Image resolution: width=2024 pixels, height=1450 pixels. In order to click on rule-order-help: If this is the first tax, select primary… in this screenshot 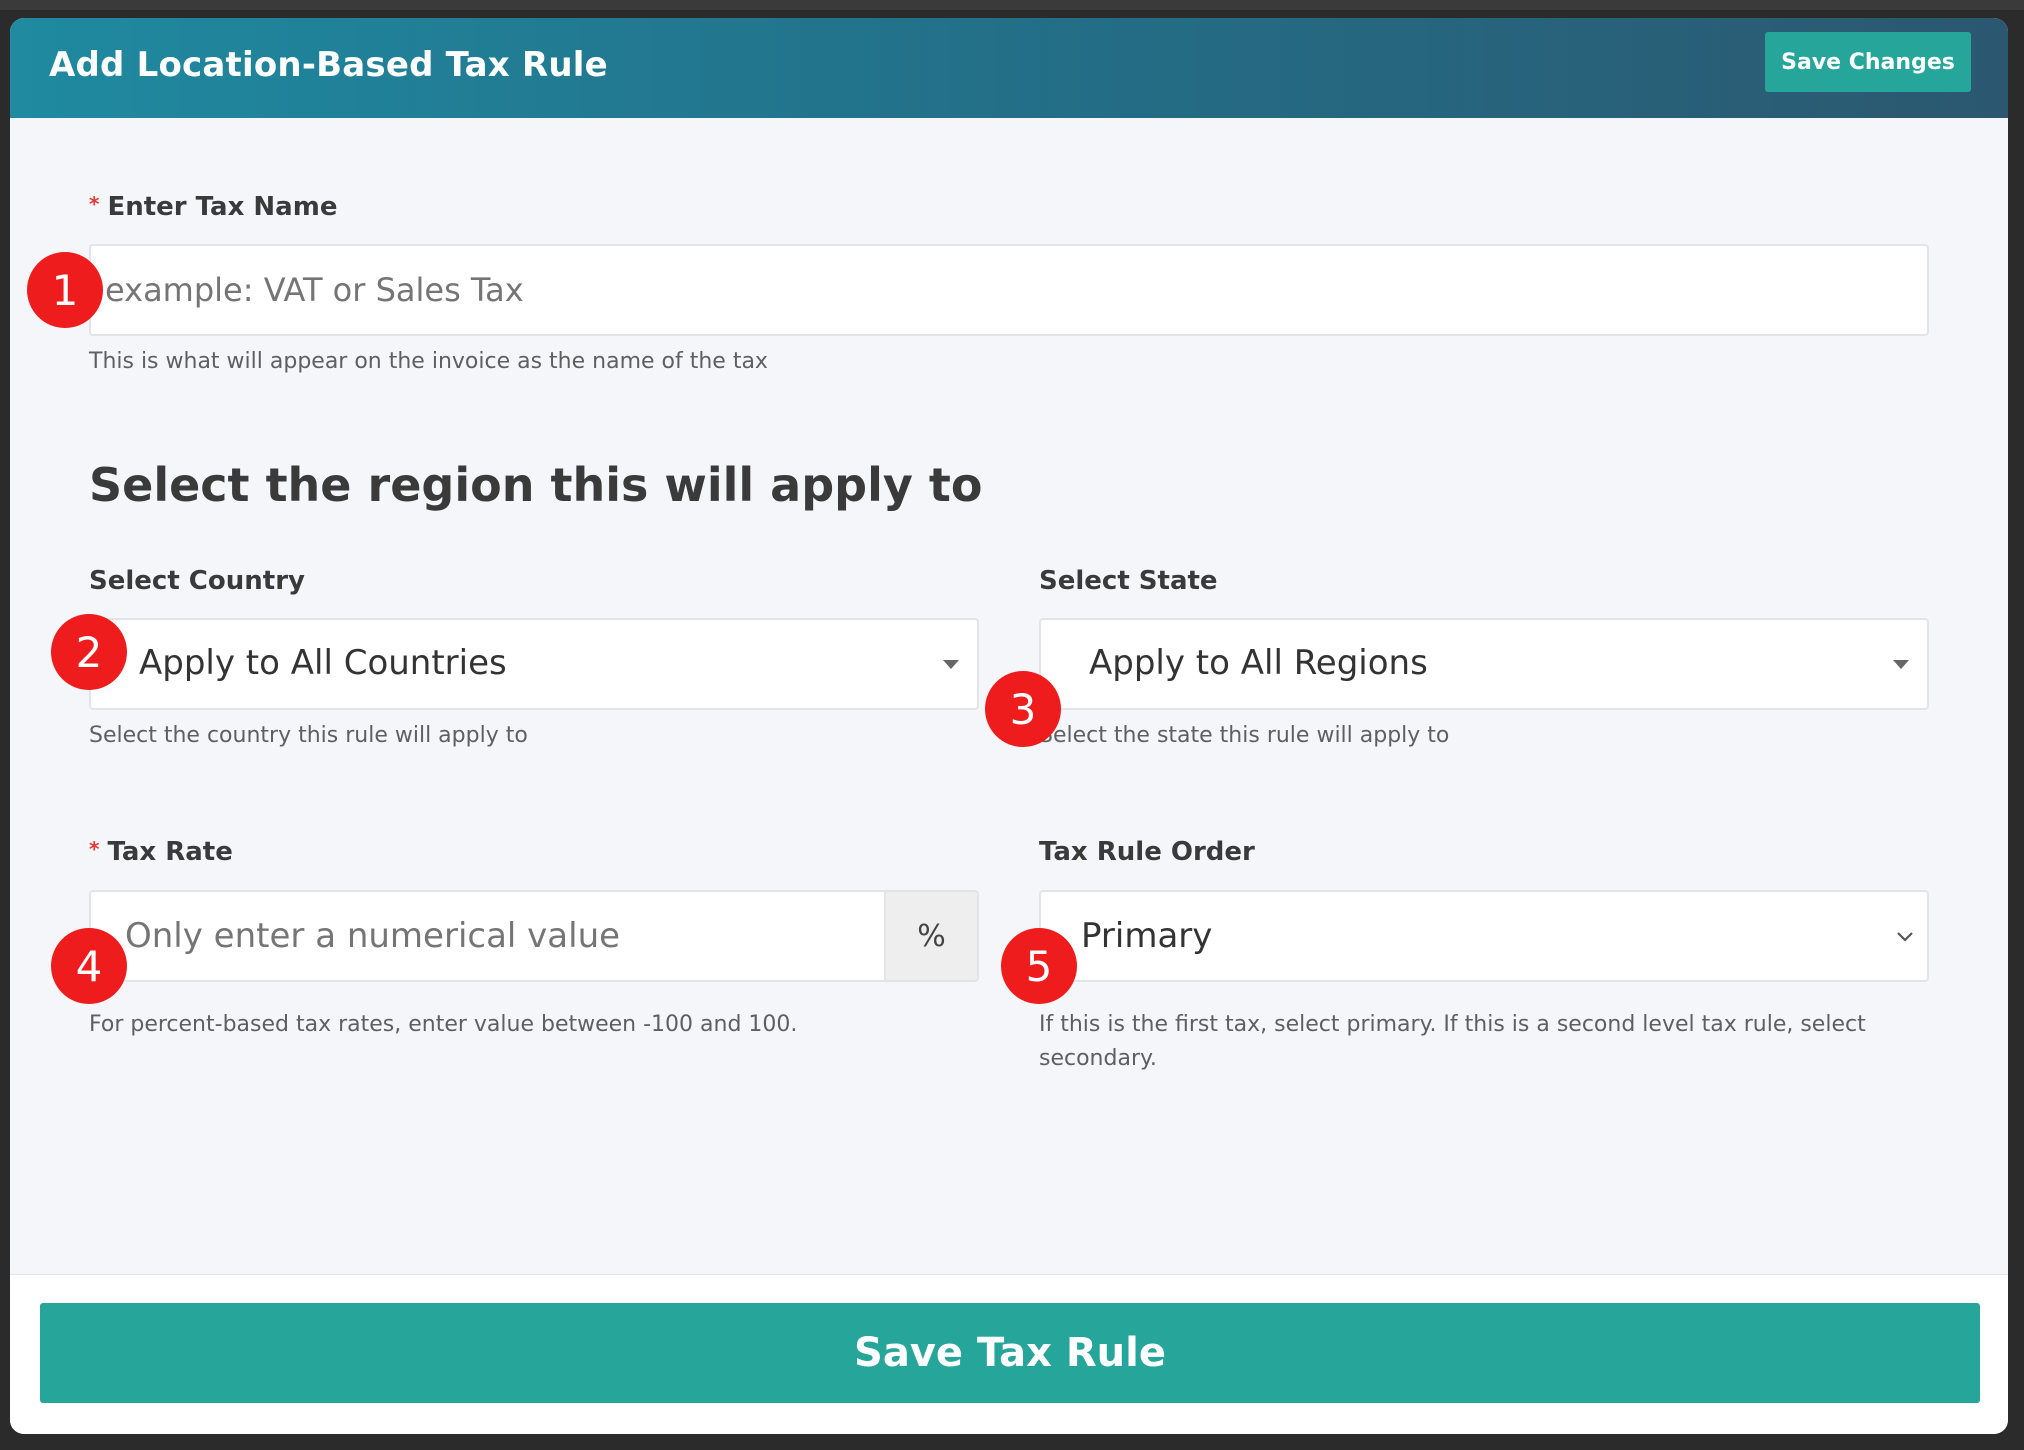, I will do `click(1452, 1041)`.